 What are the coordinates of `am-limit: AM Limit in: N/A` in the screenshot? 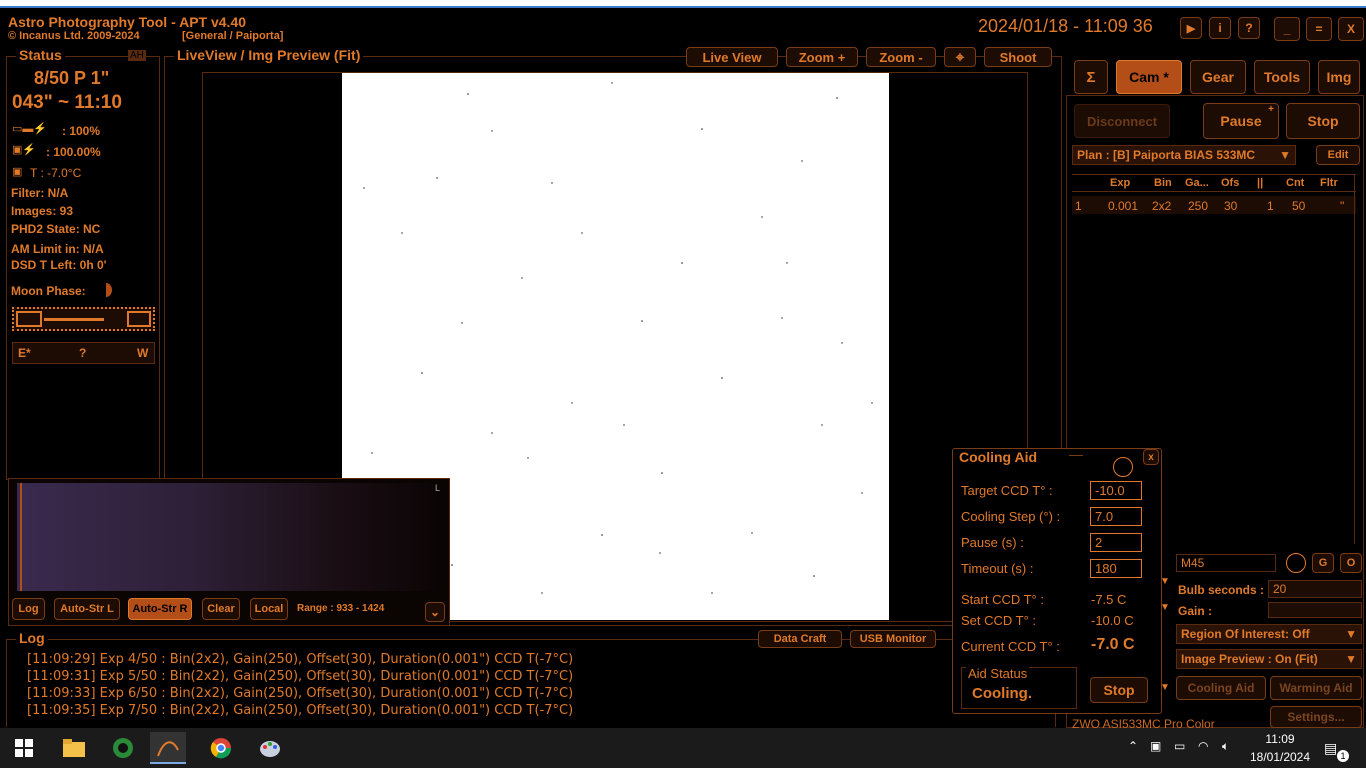 It's located at (57, 249).